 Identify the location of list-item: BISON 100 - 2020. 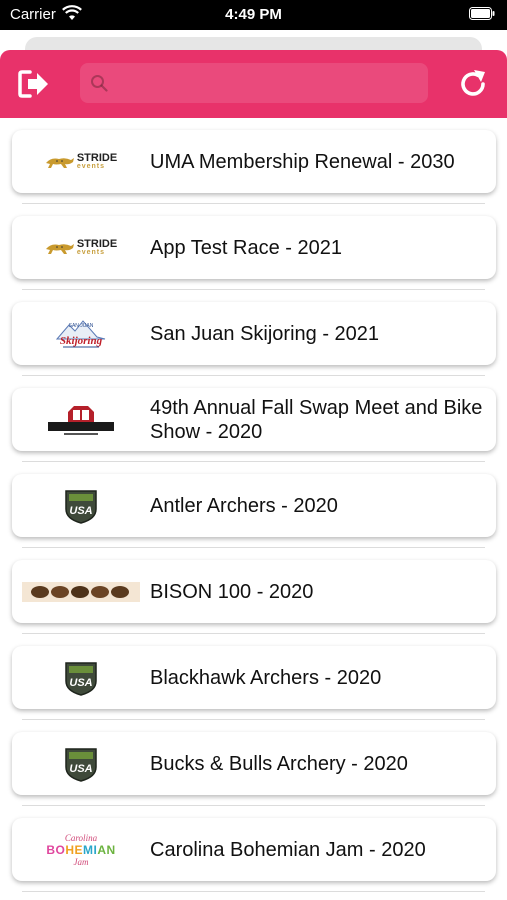
(253, 591).